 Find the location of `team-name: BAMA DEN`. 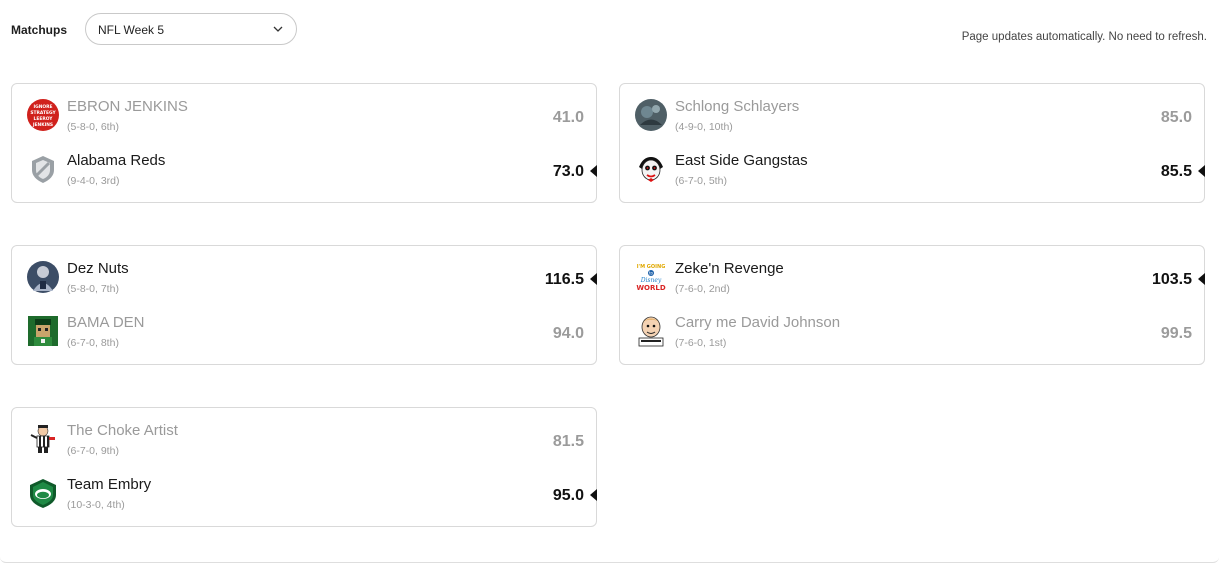

team-name: BAMA DEN is located at coordinates (106, 322).